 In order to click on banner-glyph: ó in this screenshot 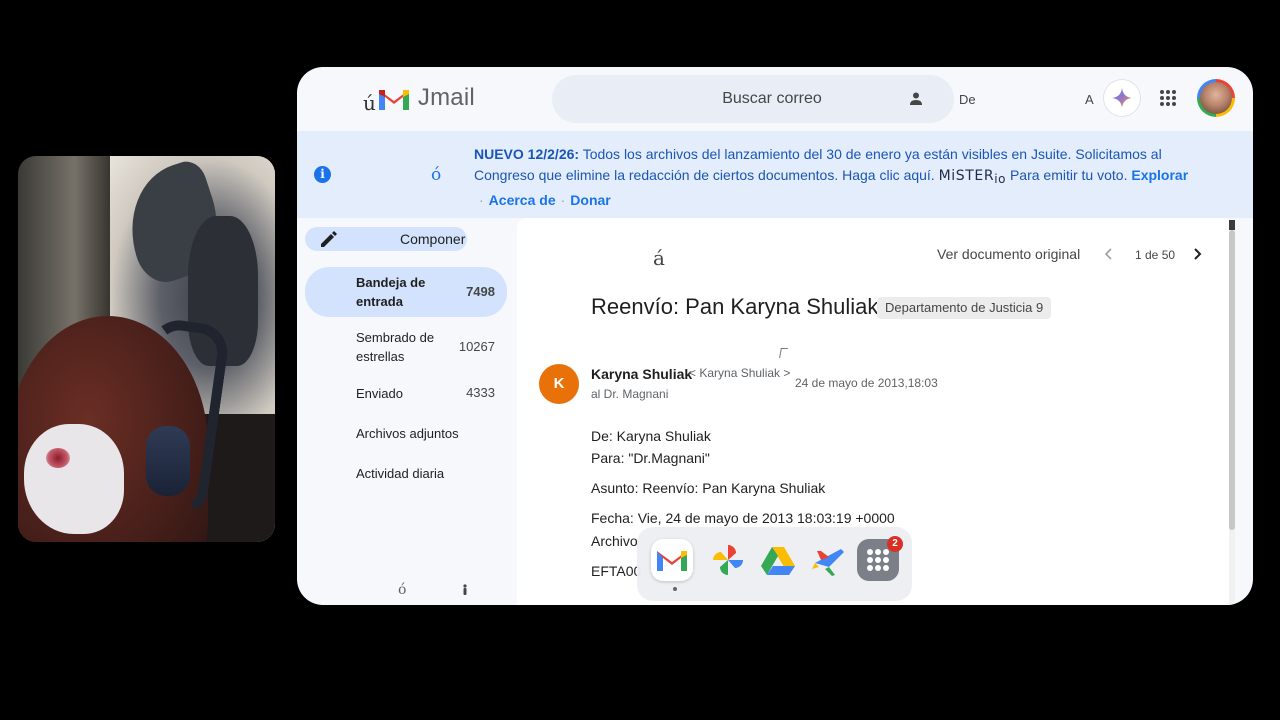, I will do `click(436, 175)`.